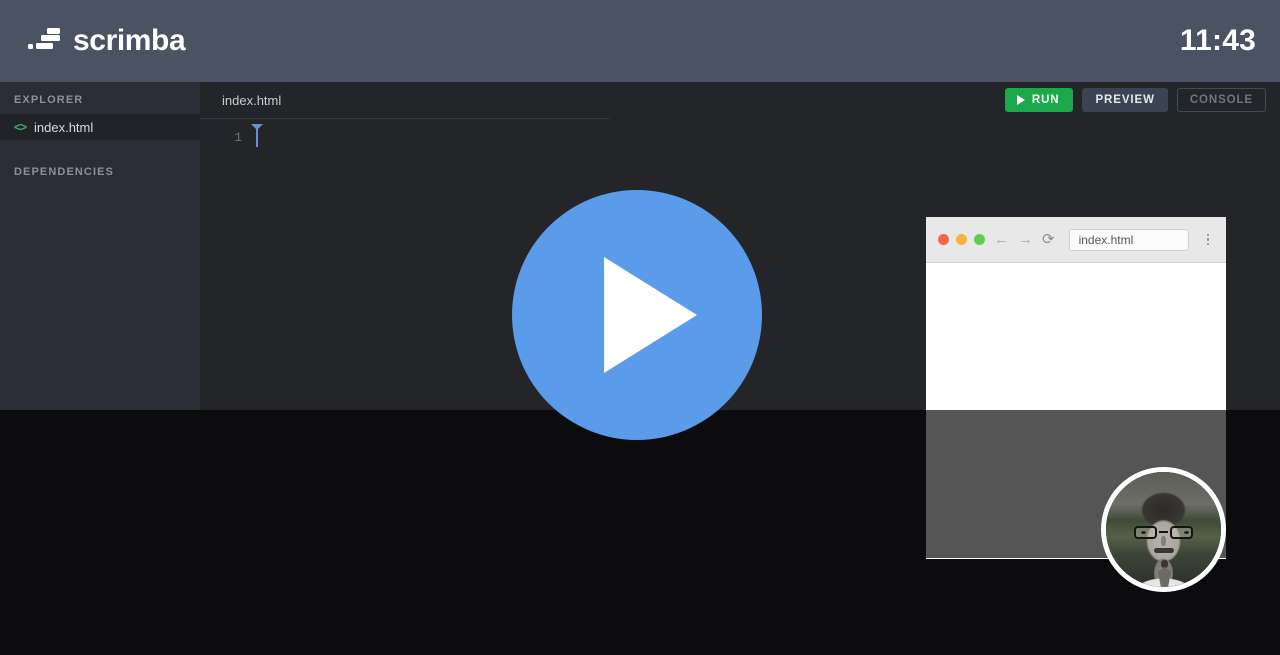 This screenshot has width=1280, height=655. Describe the element at coordinates (20, 127) in the screenshot. I see `code-file-icon: <>` at that location.